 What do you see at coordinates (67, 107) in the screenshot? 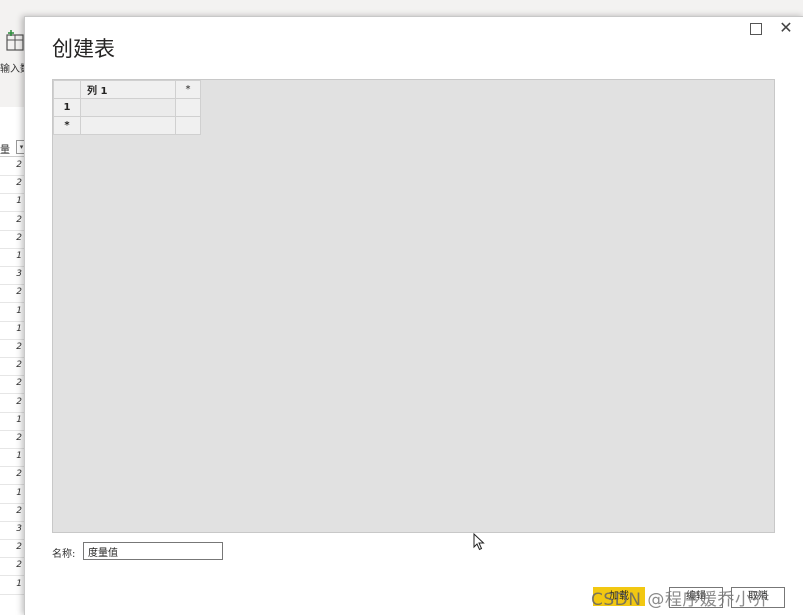
I see `row-header-1: 1` at bounding box center [67, 107].